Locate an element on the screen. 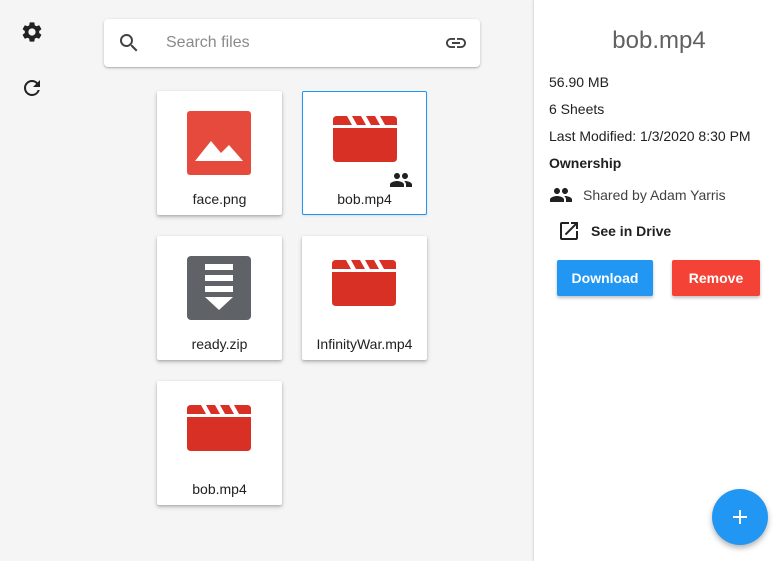 The image size is (784, 561). link-button is located at coordinates (456, 43).